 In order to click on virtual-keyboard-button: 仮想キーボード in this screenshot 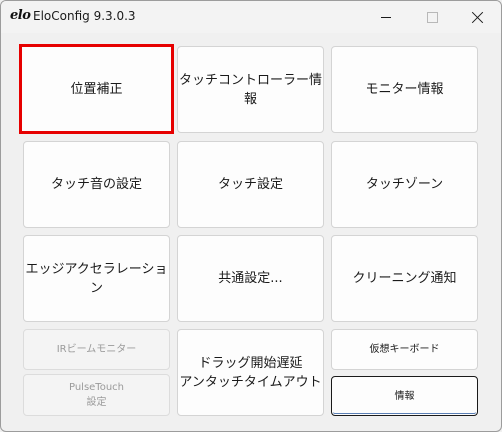, I will do `click(404, 349)`.